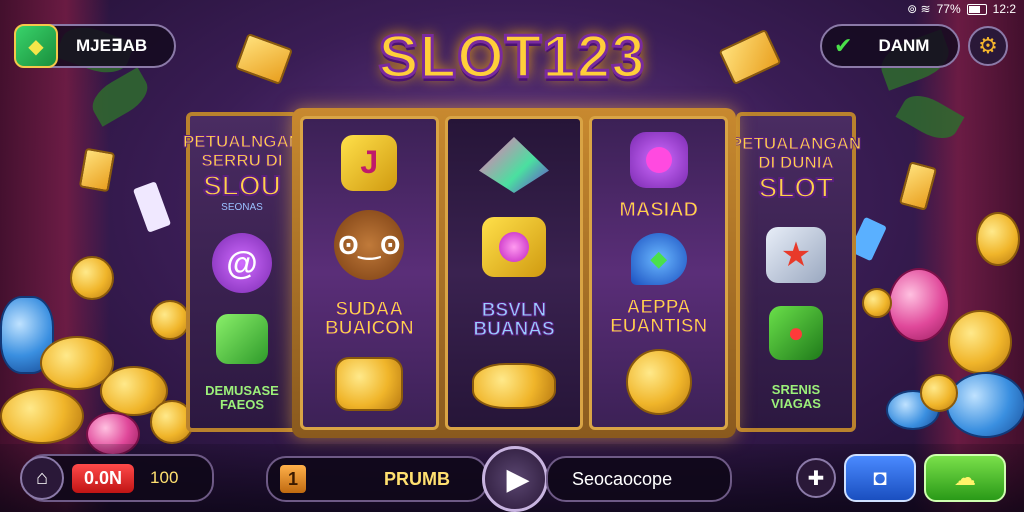  I want to click on camera-icon: ◘, so click(880, 477).